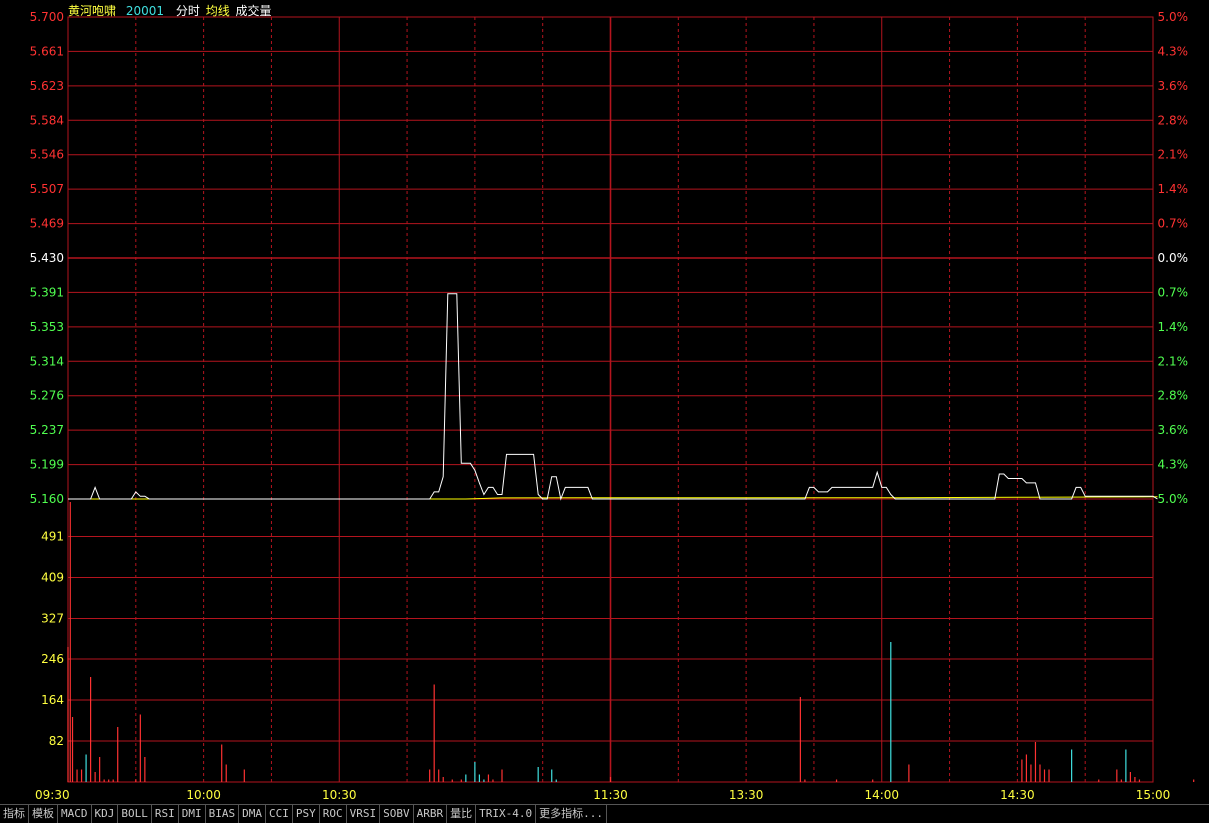 The height and width of the screenshot is (823, 1209). I want to click on volume-label: 成交量, so click(253, 11).